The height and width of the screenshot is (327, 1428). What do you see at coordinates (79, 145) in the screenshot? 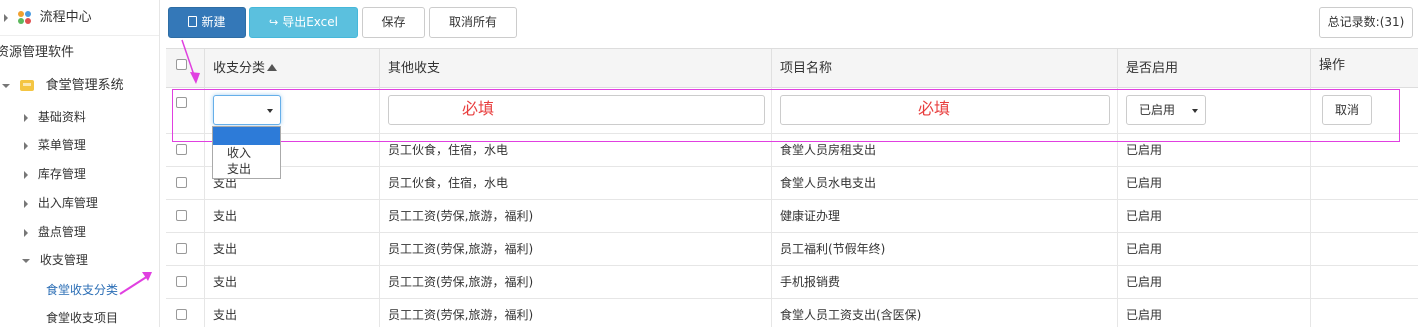
I see `sidebar-item-menu: 菜单管理` at bounding box center [79, 145].